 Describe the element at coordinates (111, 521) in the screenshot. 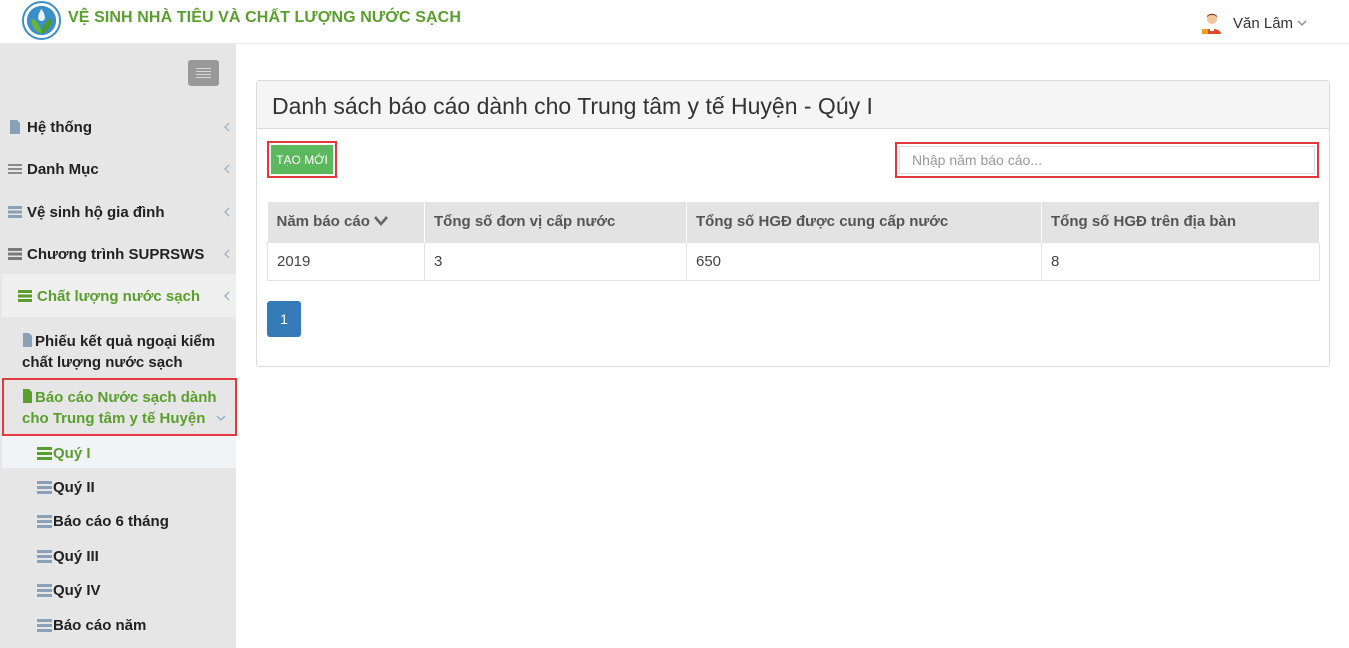

I see `sidebar-leaf-label: Báo cáo 6 tháng` at that location.